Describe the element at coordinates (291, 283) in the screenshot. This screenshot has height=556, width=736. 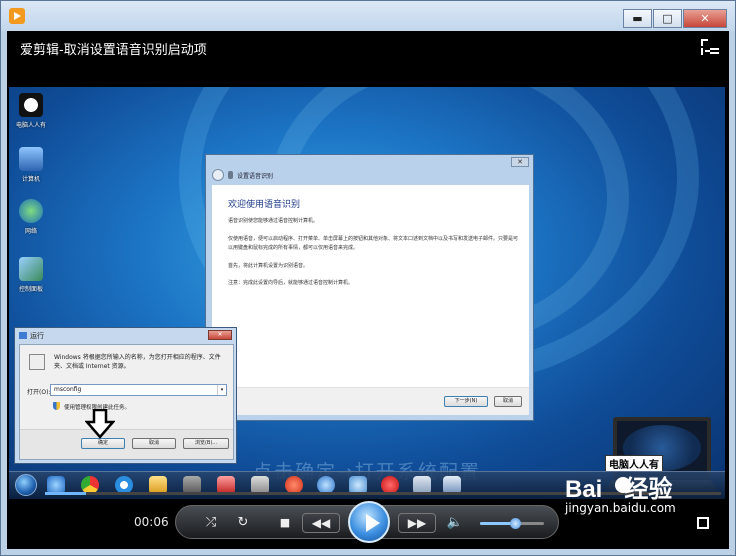
I see `speech-dialog-paragraph: 注意：完成此设置向导后，就能够通过语音控制计算机。` at that location.